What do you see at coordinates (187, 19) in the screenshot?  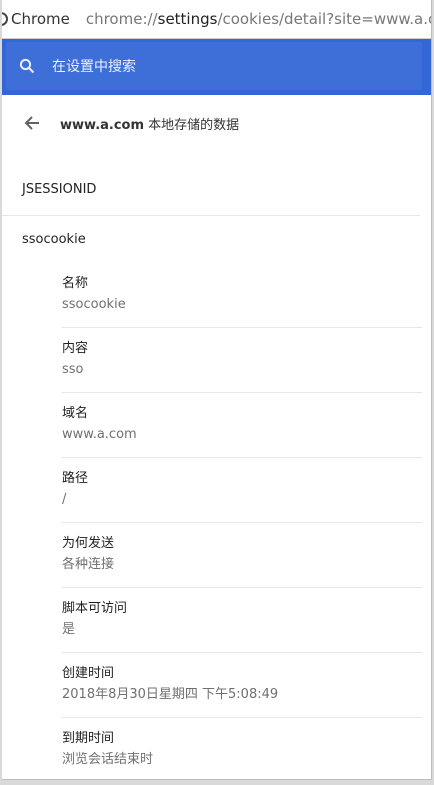 I see `url-host: settings` at bounding box center [187, 19].